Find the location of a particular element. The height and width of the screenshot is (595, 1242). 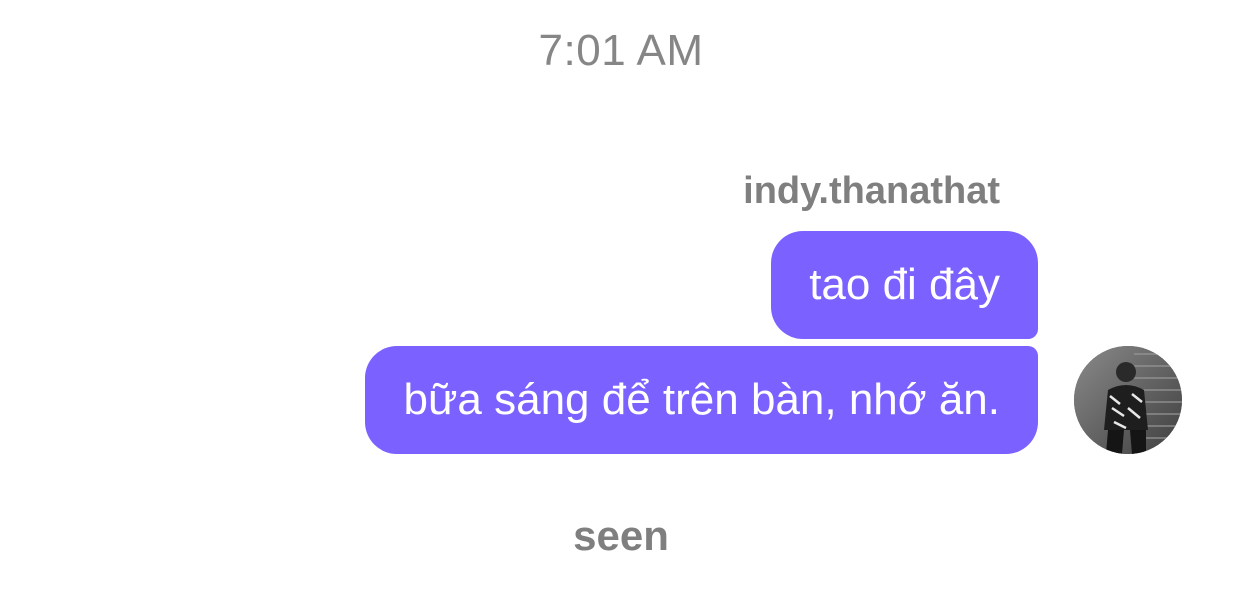

message-text: bữa sáng để trên bàn, nhớ ăn. is located at coordinates (701, 399).